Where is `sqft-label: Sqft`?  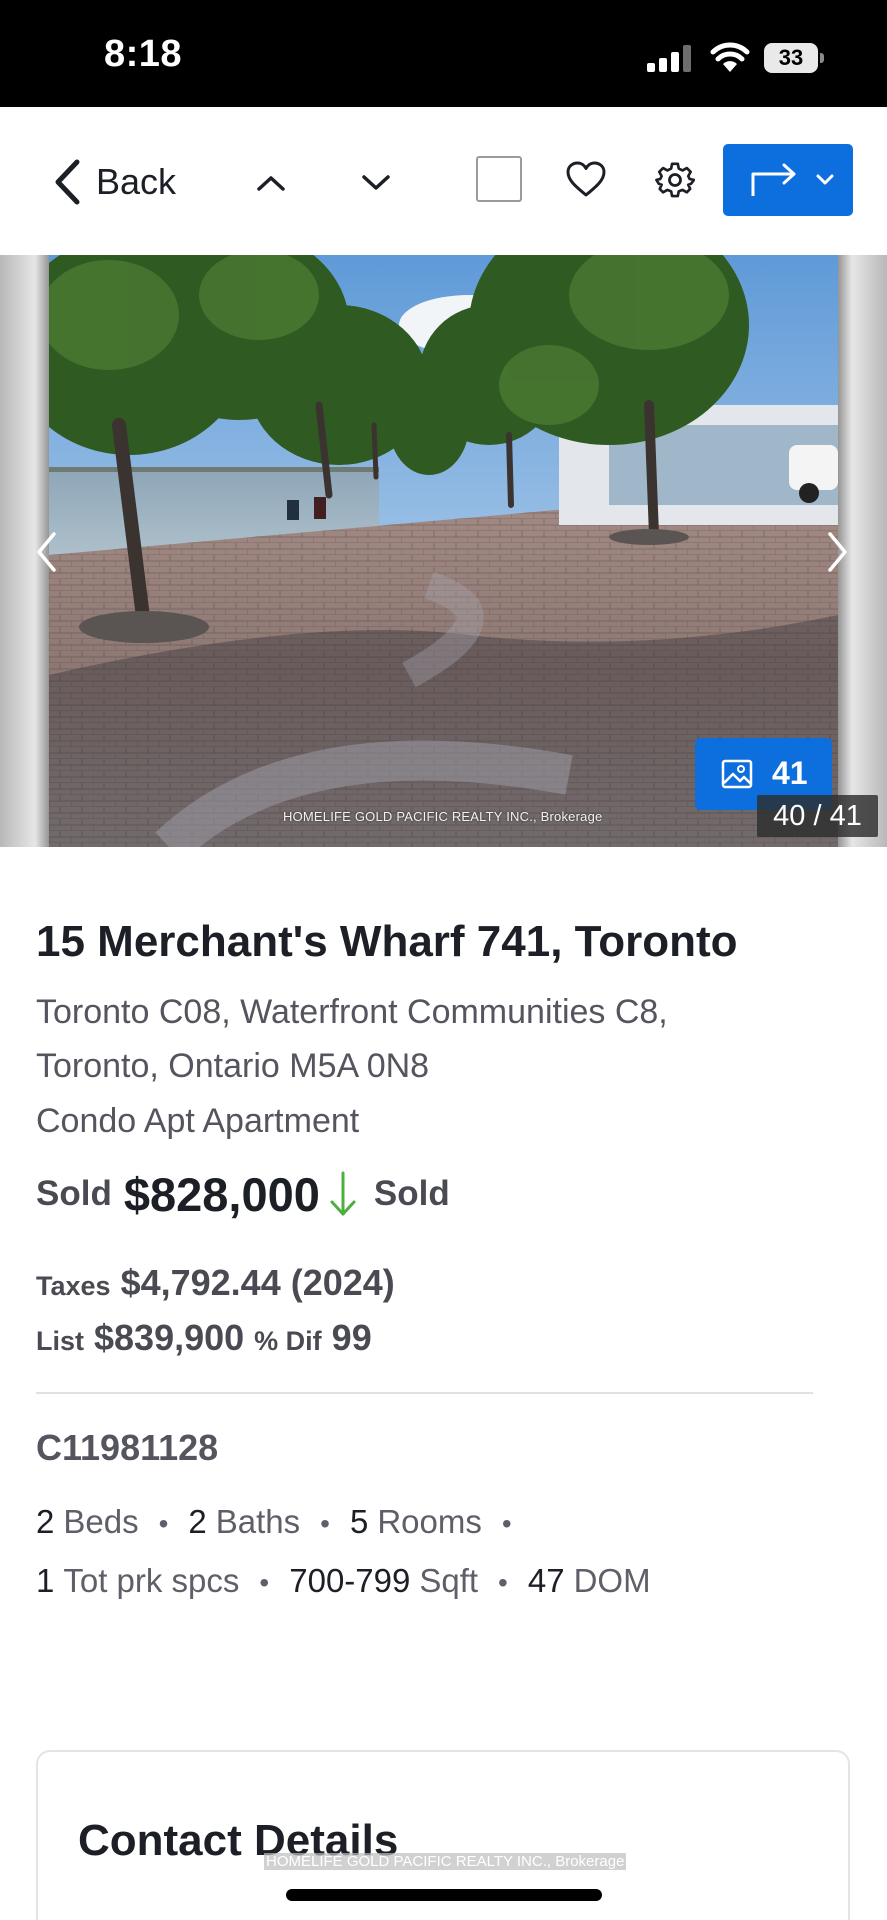 sqft-label: Sqft is located at coordinates (449, 1580).